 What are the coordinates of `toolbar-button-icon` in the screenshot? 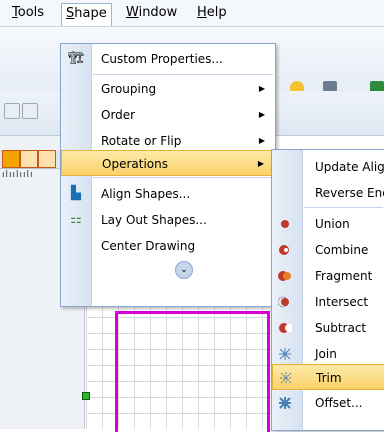 It's located at (12, 111).